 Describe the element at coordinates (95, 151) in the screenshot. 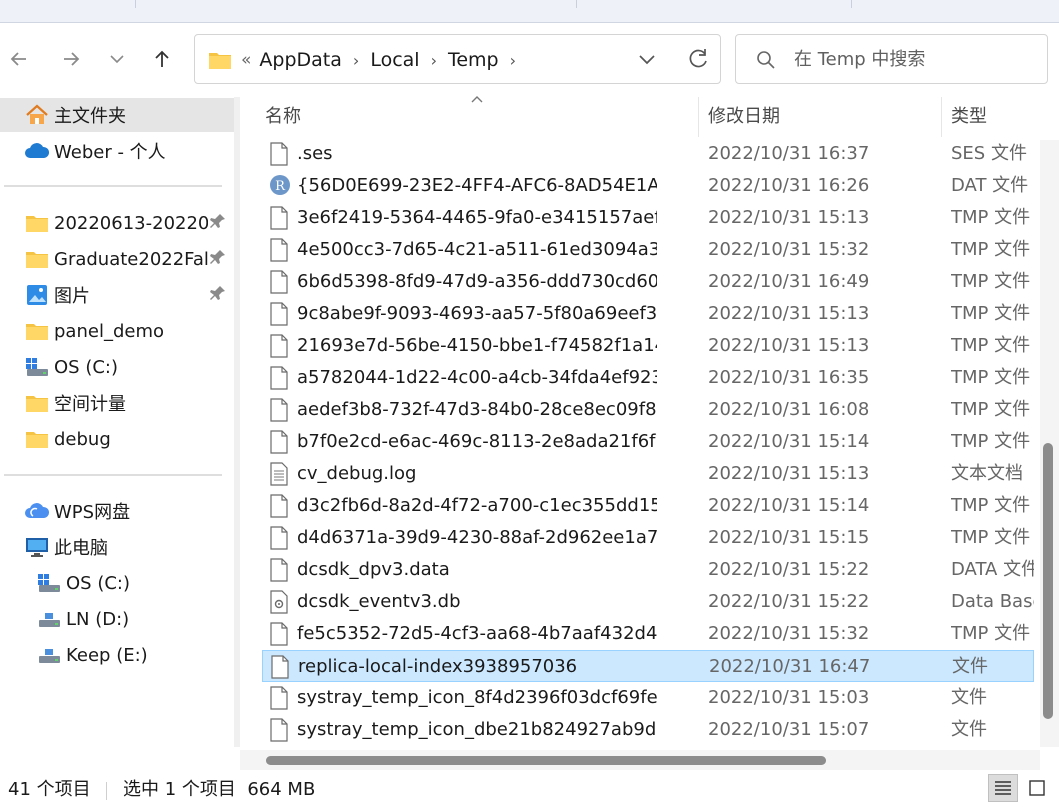

I see `sidebar-item-onedrive: Weber - 个人` at that location.